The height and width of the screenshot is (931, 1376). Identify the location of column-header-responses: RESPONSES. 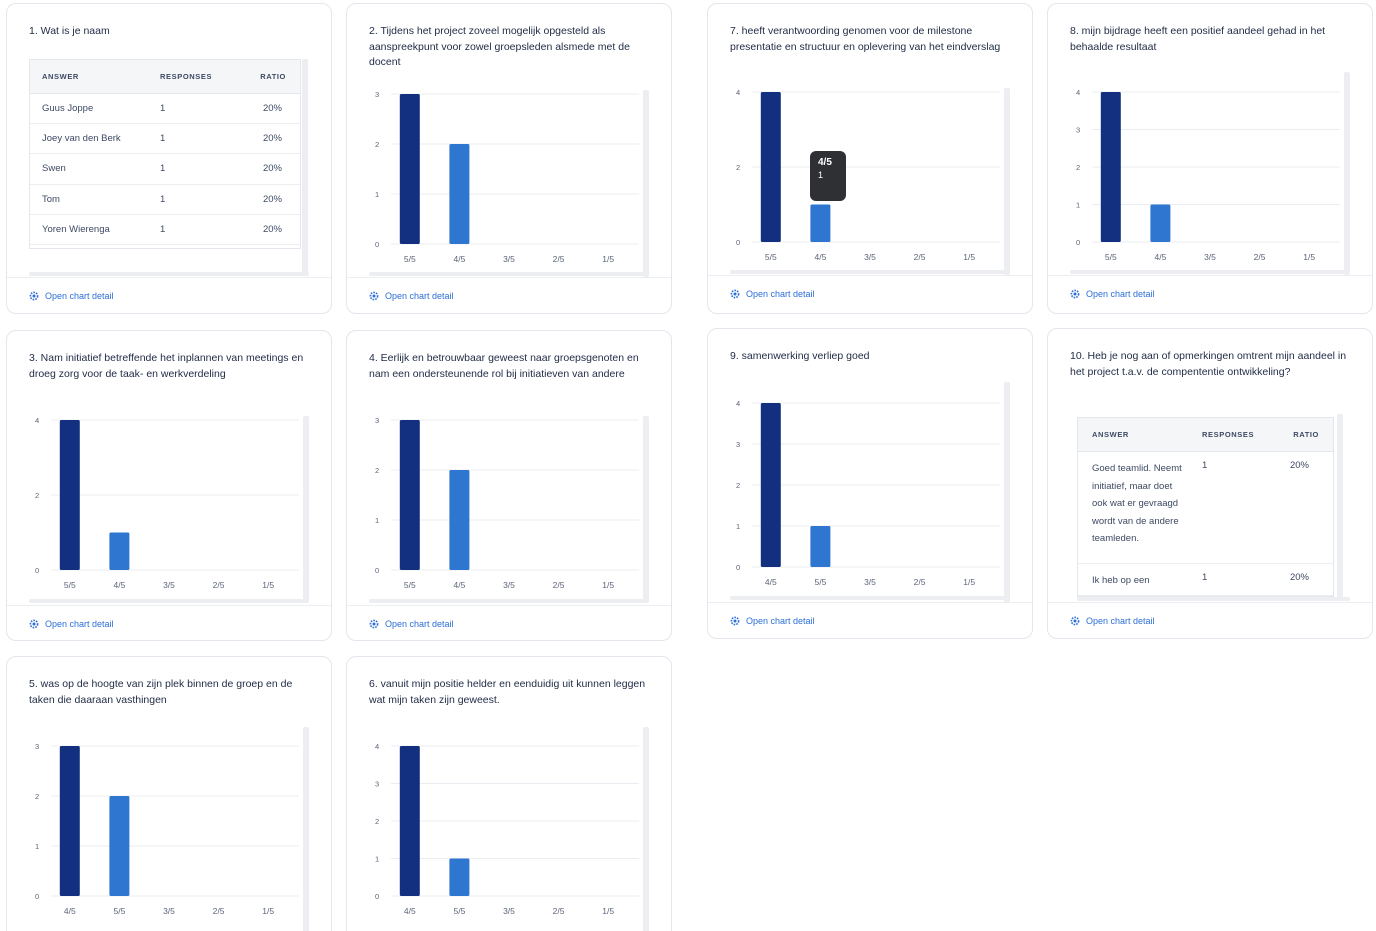
(186, 76).